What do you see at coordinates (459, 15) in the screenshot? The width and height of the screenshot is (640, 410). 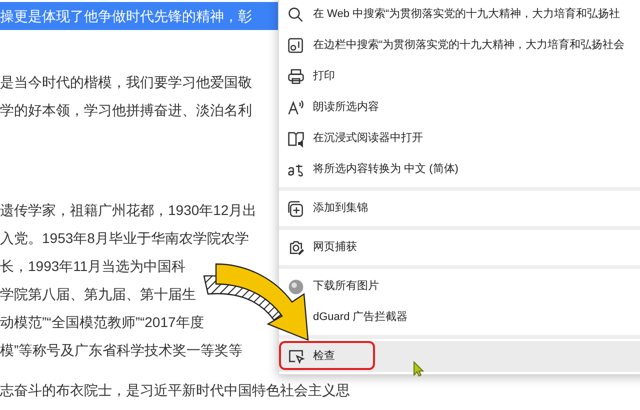 I see `menu-item: 在 Web 中搜索“为贯彻落实党的十九大精神，大力培育和弘扬社` at bounding box center [459, 15].